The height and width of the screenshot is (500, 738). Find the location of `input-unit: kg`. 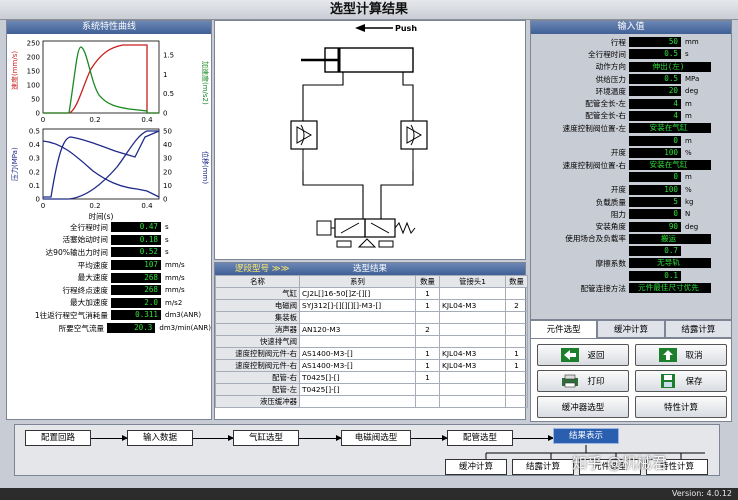

input-unit: kg is located at coordinates (689, 202).